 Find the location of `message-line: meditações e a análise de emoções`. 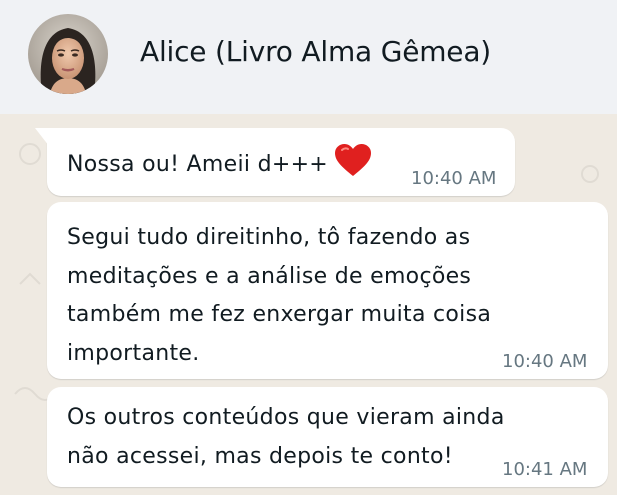

message-line: meditações e a análise de emoções is located at coordinates (269, 276).